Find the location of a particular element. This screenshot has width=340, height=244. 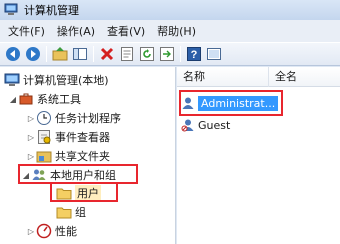

column-header-fullname: 全名 is located at coordinates (283, 77).